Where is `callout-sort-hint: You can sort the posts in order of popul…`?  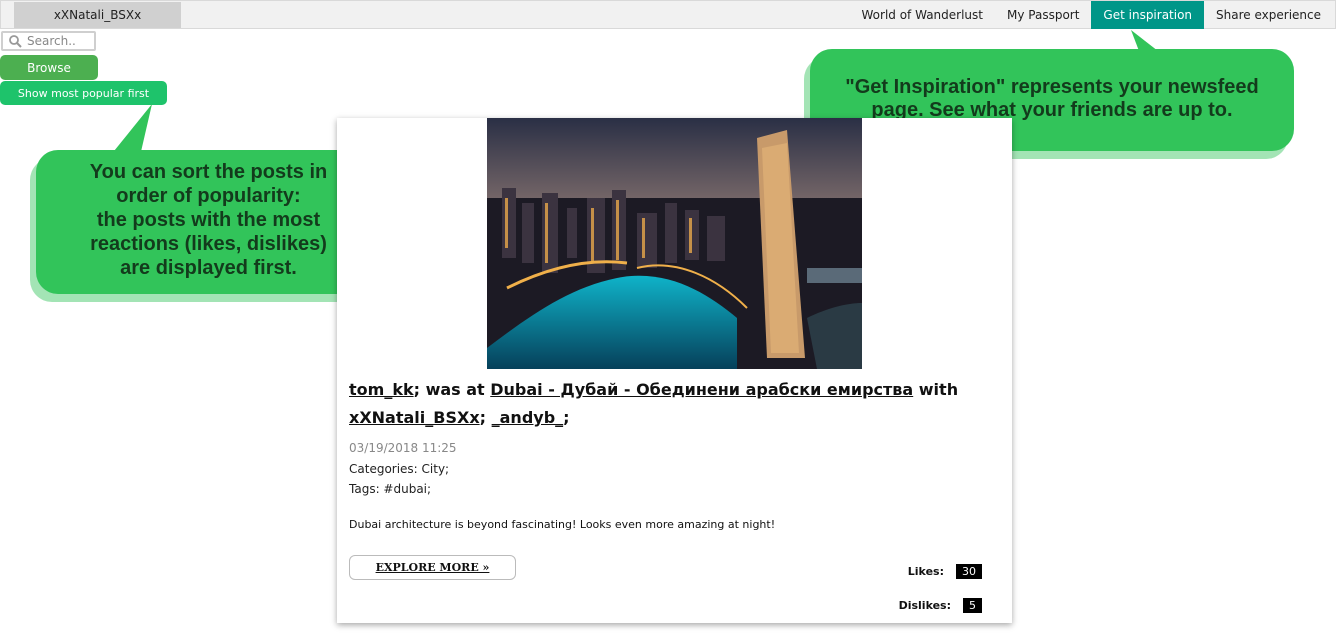 callout-sort-hint: You can sort the posts in order of popul… is located at coordinates (208, 222).